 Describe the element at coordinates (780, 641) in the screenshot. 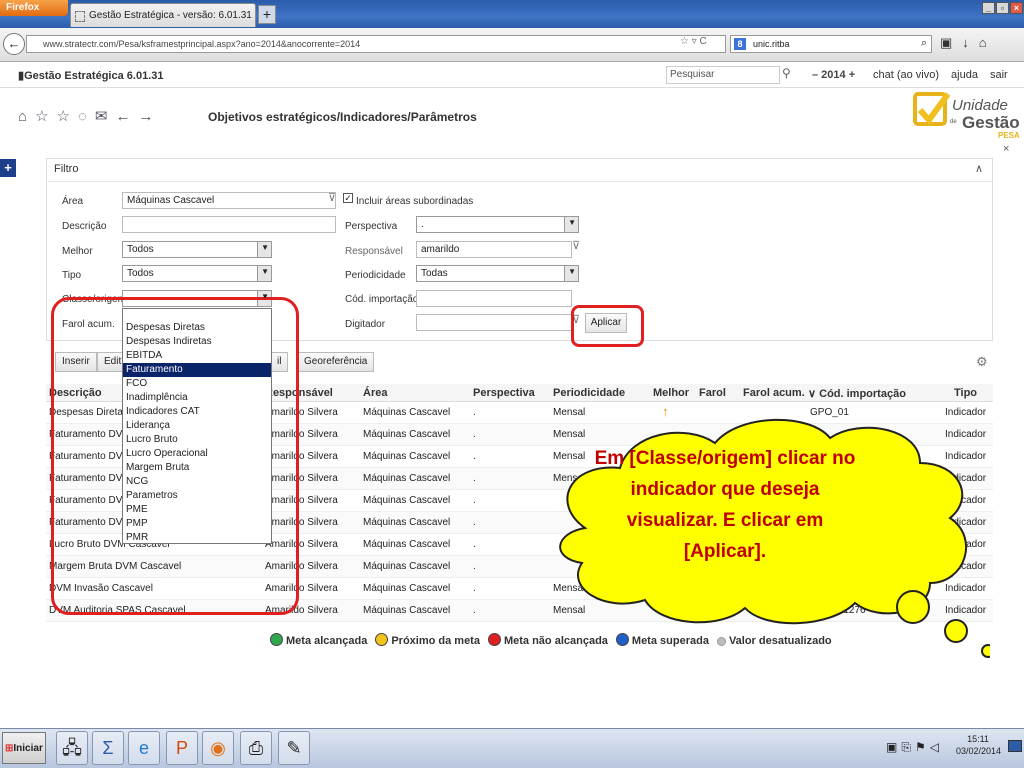

I see `legend-label: Valor desatualizado` at that location.